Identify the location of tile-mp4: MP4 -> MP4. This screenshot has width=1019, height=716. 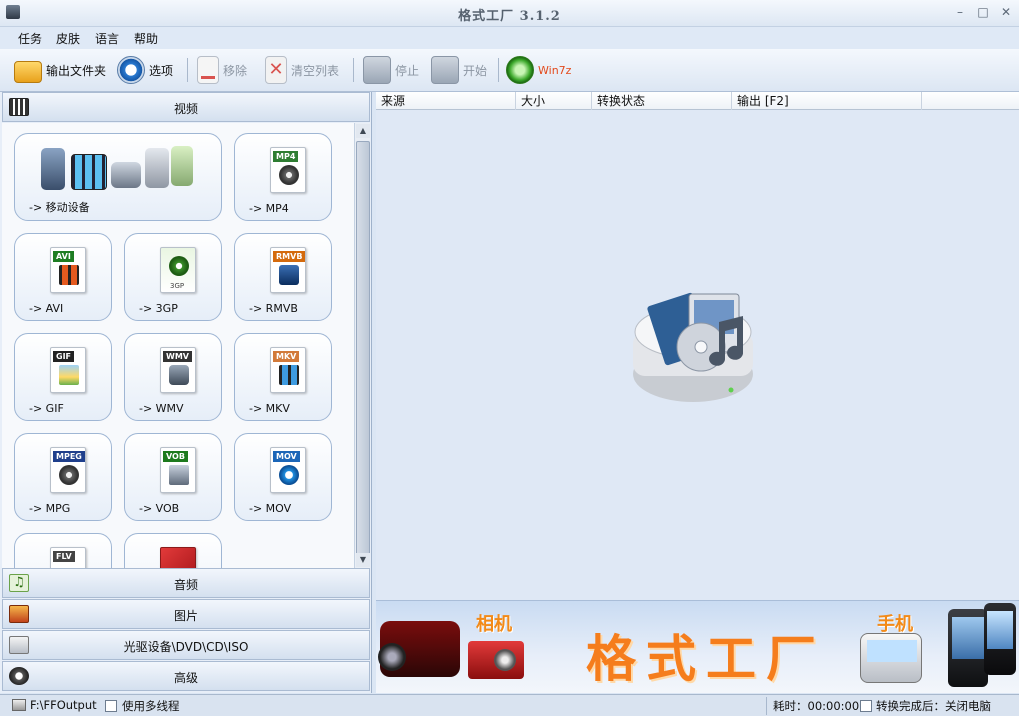
(283, 177).